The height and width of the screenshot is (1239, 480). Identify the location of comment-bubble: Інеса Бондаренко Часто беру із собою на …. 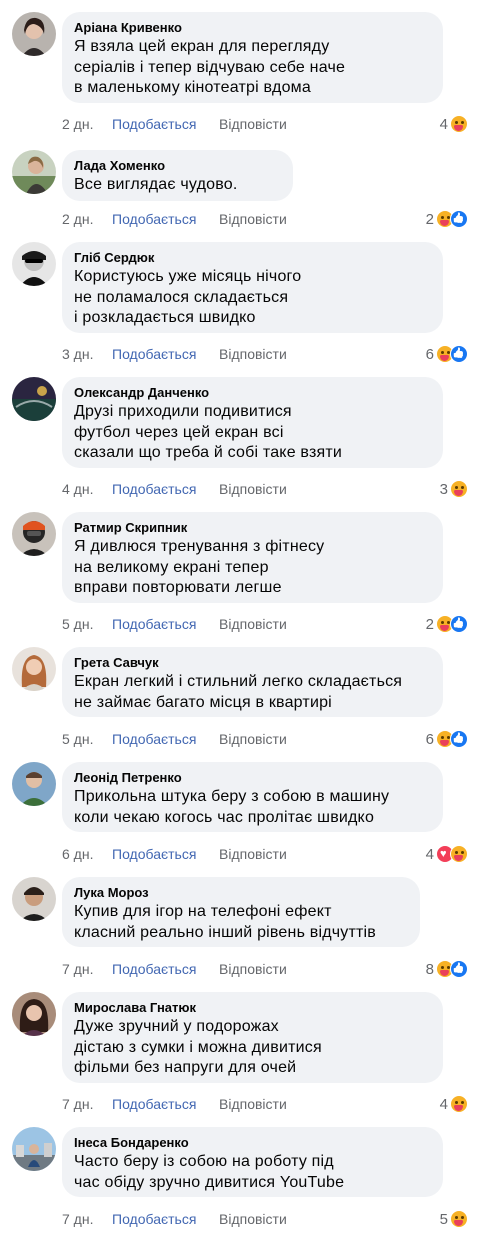
(252, 1162).